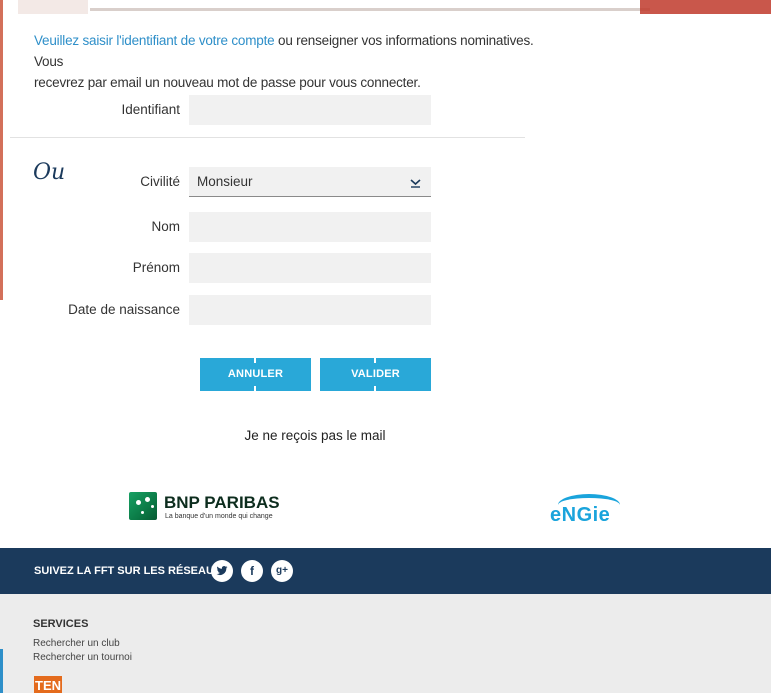 This screenshot has height=693, width=771. I want to click on engie-name: eNGie, so click(580, 515).